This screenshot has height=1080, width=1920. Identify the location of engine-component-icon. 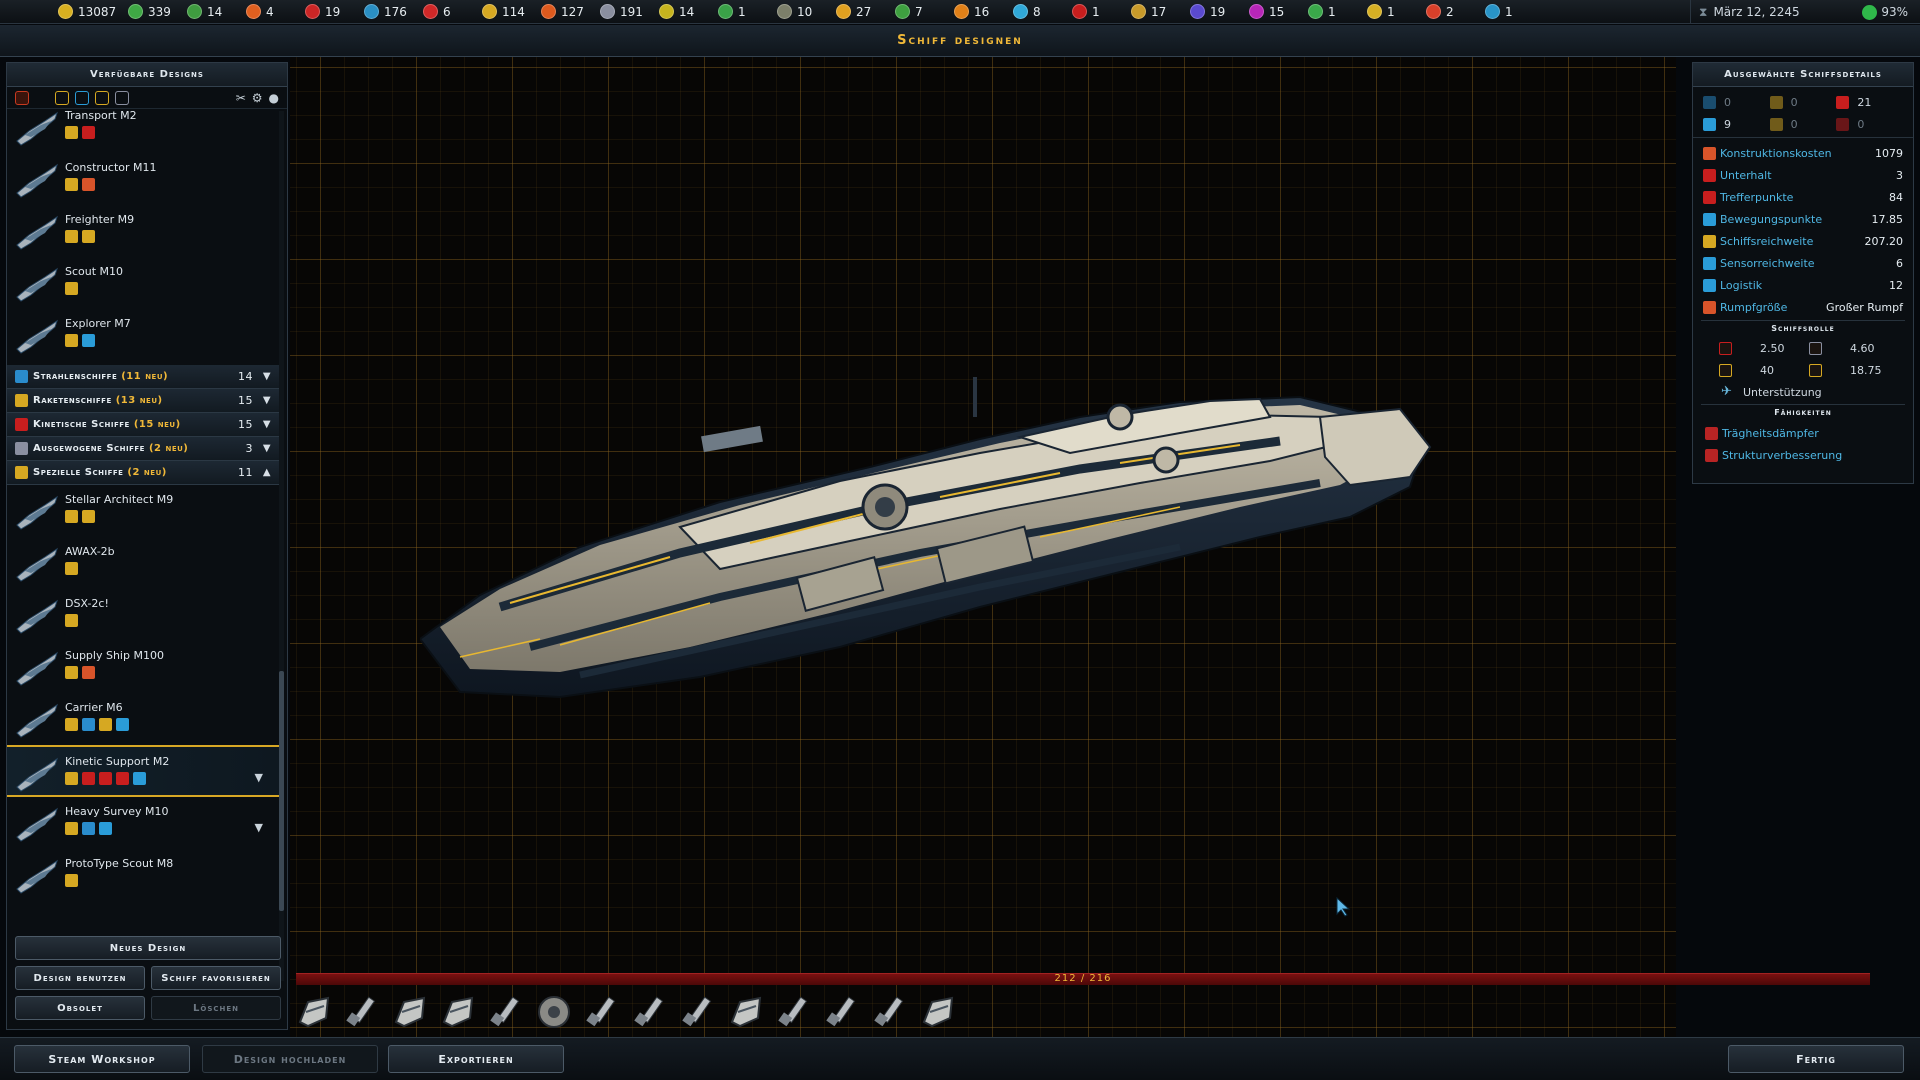
(938, 1012).